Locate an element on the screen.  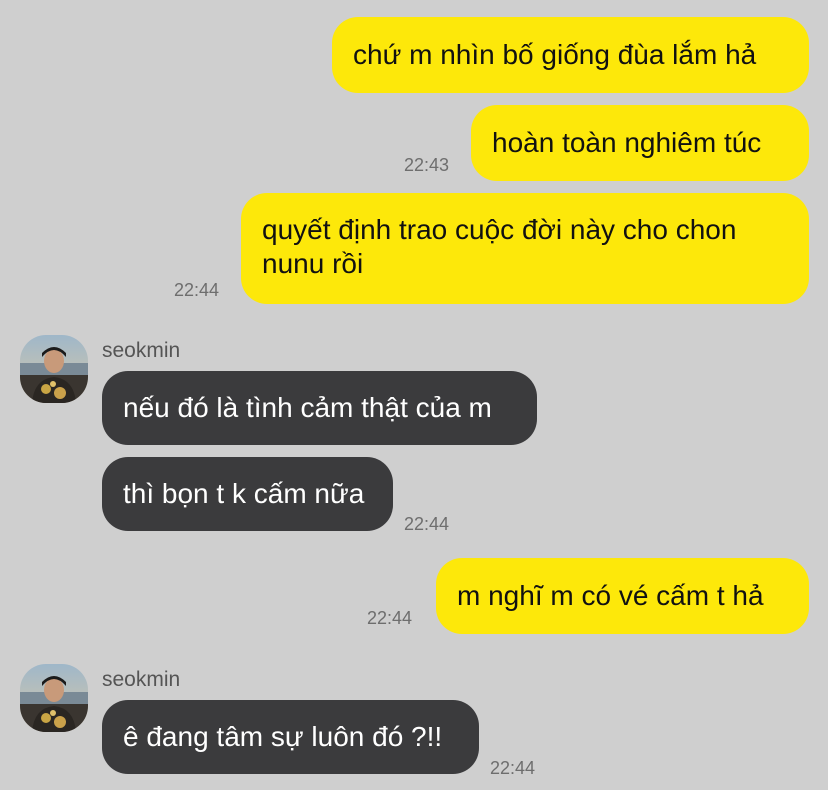
message-timestamp: 22:43 is located at coordinates (427, 165).